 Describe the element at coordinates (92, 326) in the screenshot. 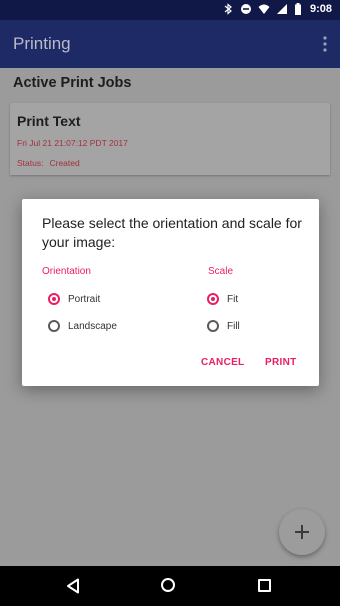

I see `landscape-label: Landscape` at that location.